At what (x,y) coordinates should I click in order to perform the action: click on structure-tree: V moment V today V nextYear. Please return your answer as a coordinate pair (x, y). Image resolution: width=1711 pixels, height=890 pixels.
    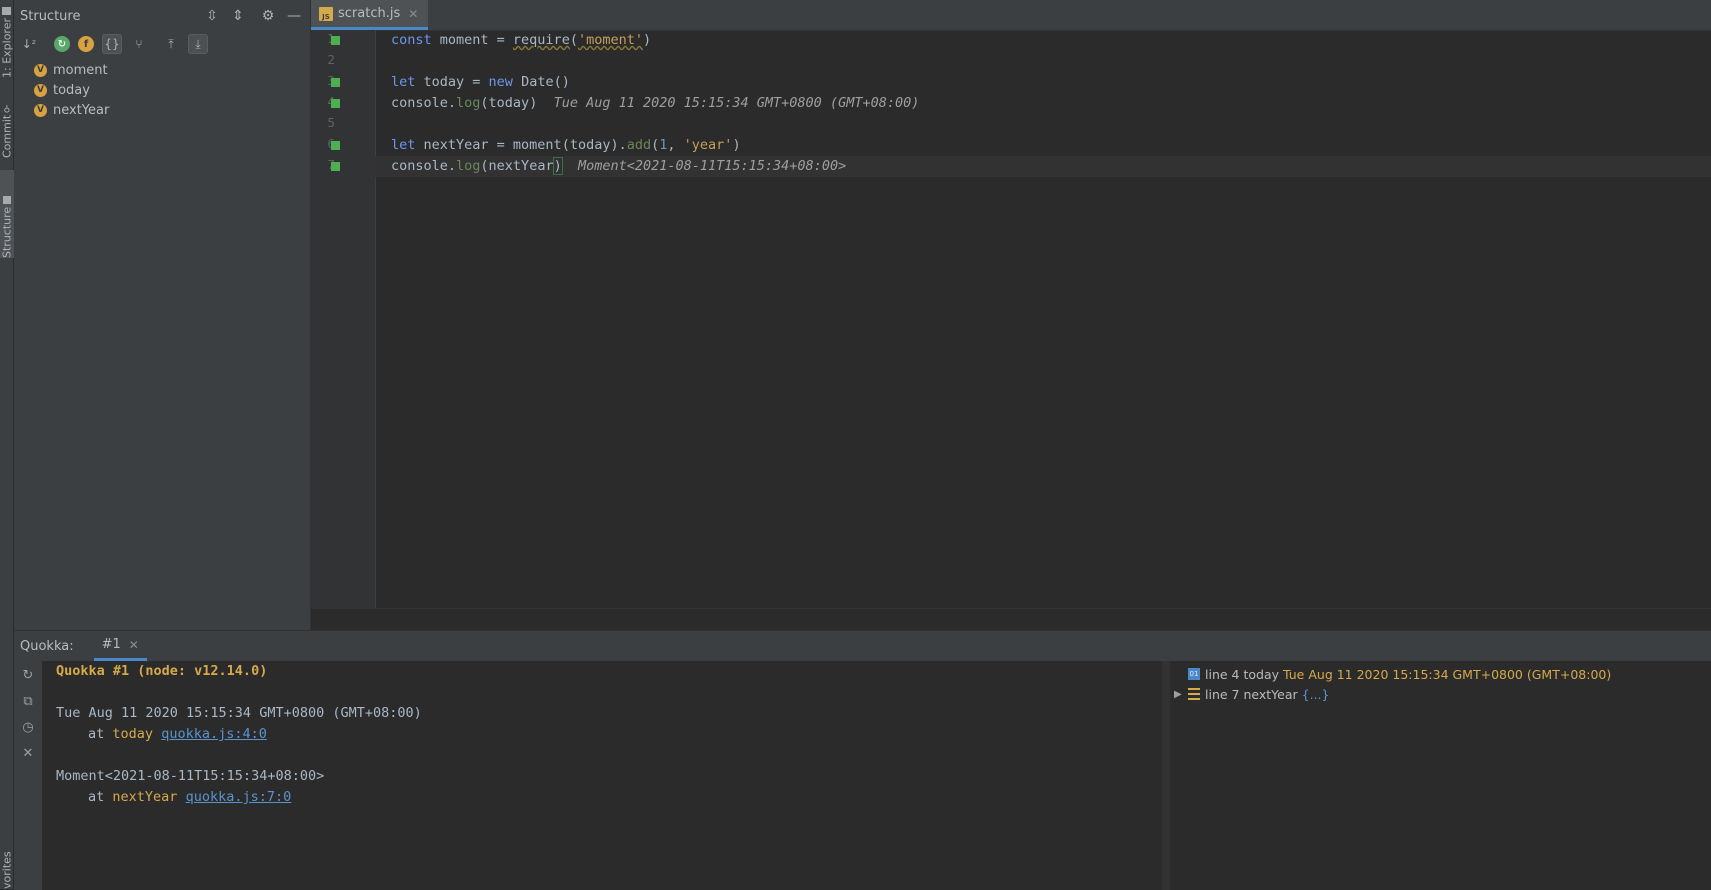
    Looking at the image, I should click on (162, 90).